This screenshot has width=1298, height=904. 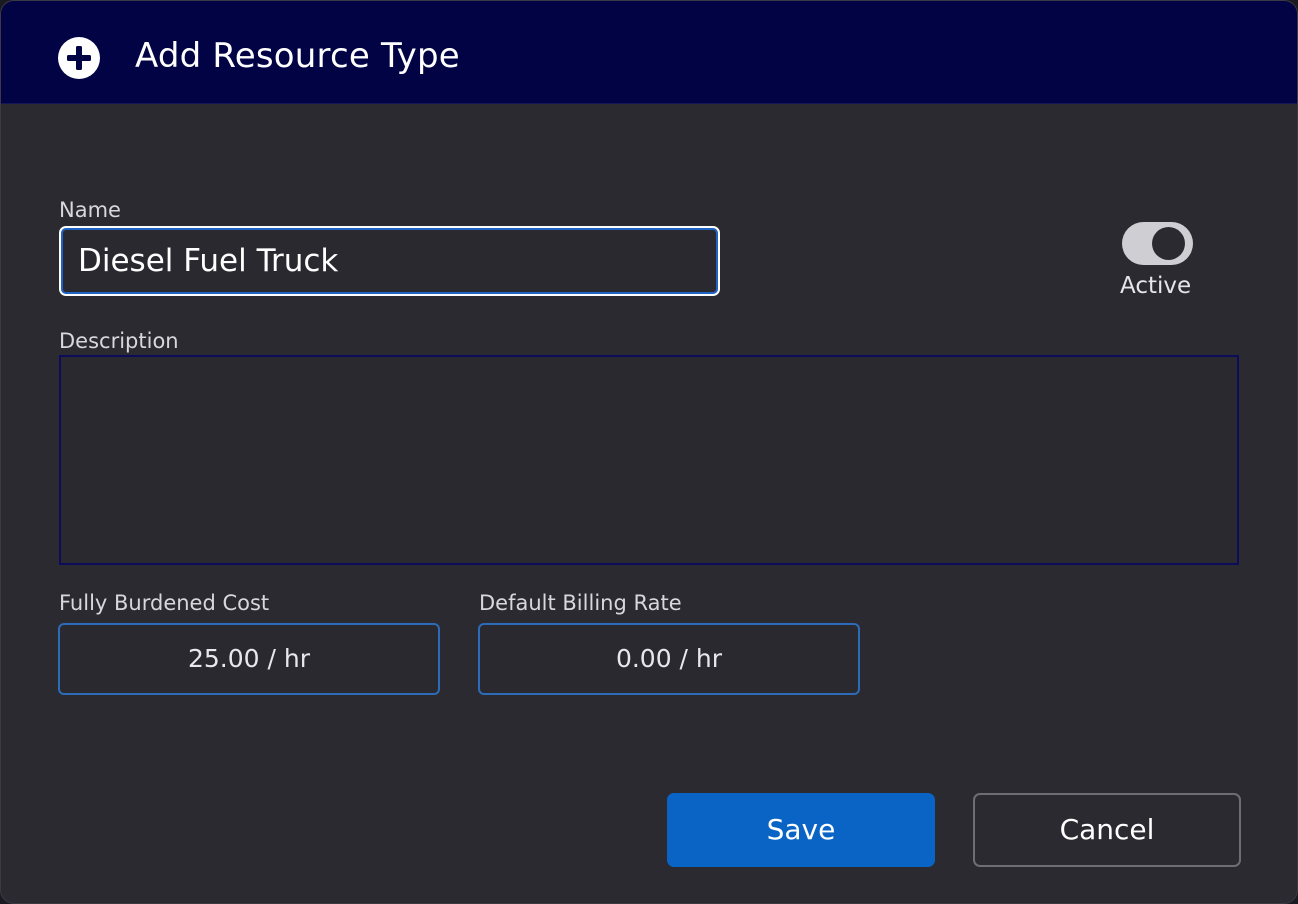 I want to click on billing-rate-label: Default Billing Rate, so click(x=580, y=603).